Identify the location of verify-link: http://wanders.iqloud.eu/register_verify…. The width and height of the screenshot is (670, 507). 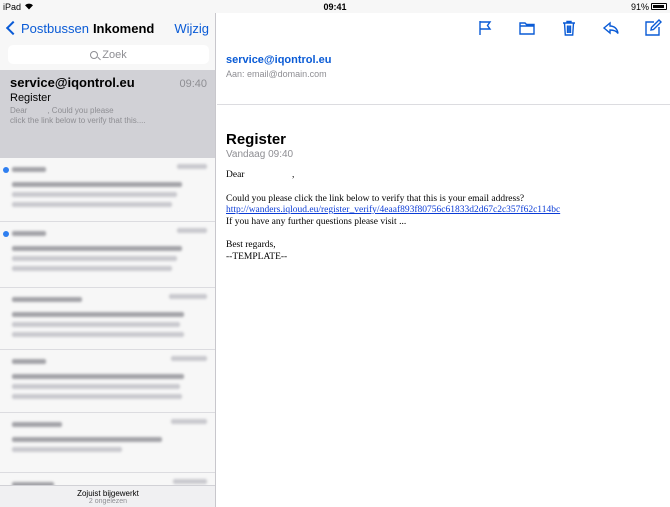
(393, 210).